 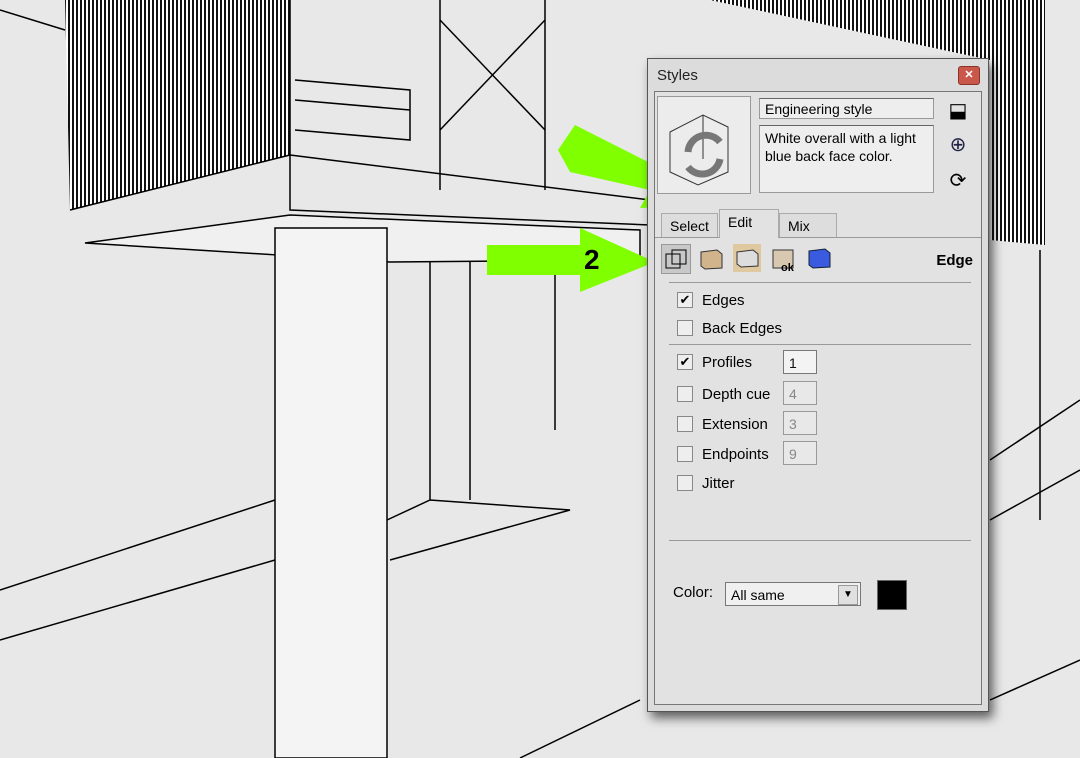 I want to click on tab-bar: Select Edit Mix, so click(x=818, y=222).